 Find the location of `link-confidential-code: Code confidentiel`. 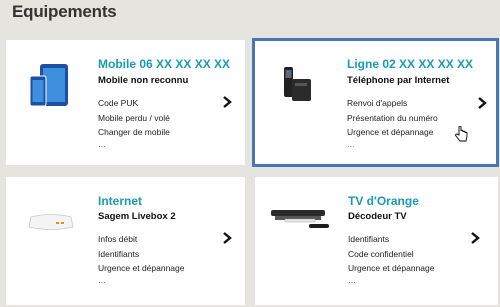

link-confidential-code: Code confidentiel is located at coordinates (381, 254).